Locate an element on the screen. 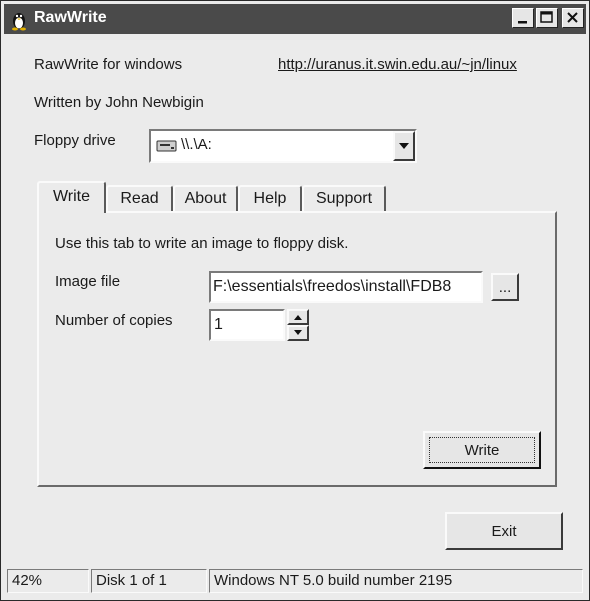 The width and height of the screenshot is (590, 601). tab-read: Read is located at coordinates (139, 198).